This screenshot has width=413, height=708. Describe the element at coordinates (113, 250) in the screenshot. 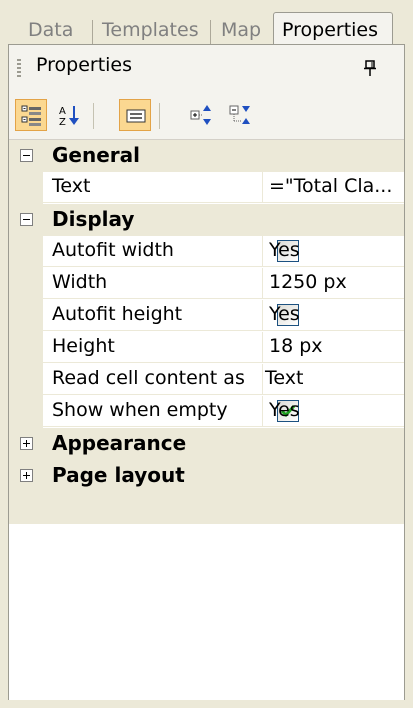

I see `property-name-label: Autofit width` at that location.